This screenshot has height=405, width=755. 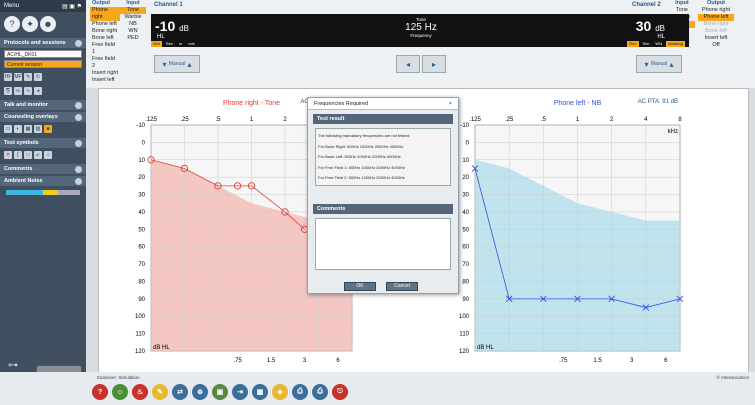 What do you see at coordinates (133, 24) in the screenshot?
I see `input-nb: NB` at bounding box center [133, 24].